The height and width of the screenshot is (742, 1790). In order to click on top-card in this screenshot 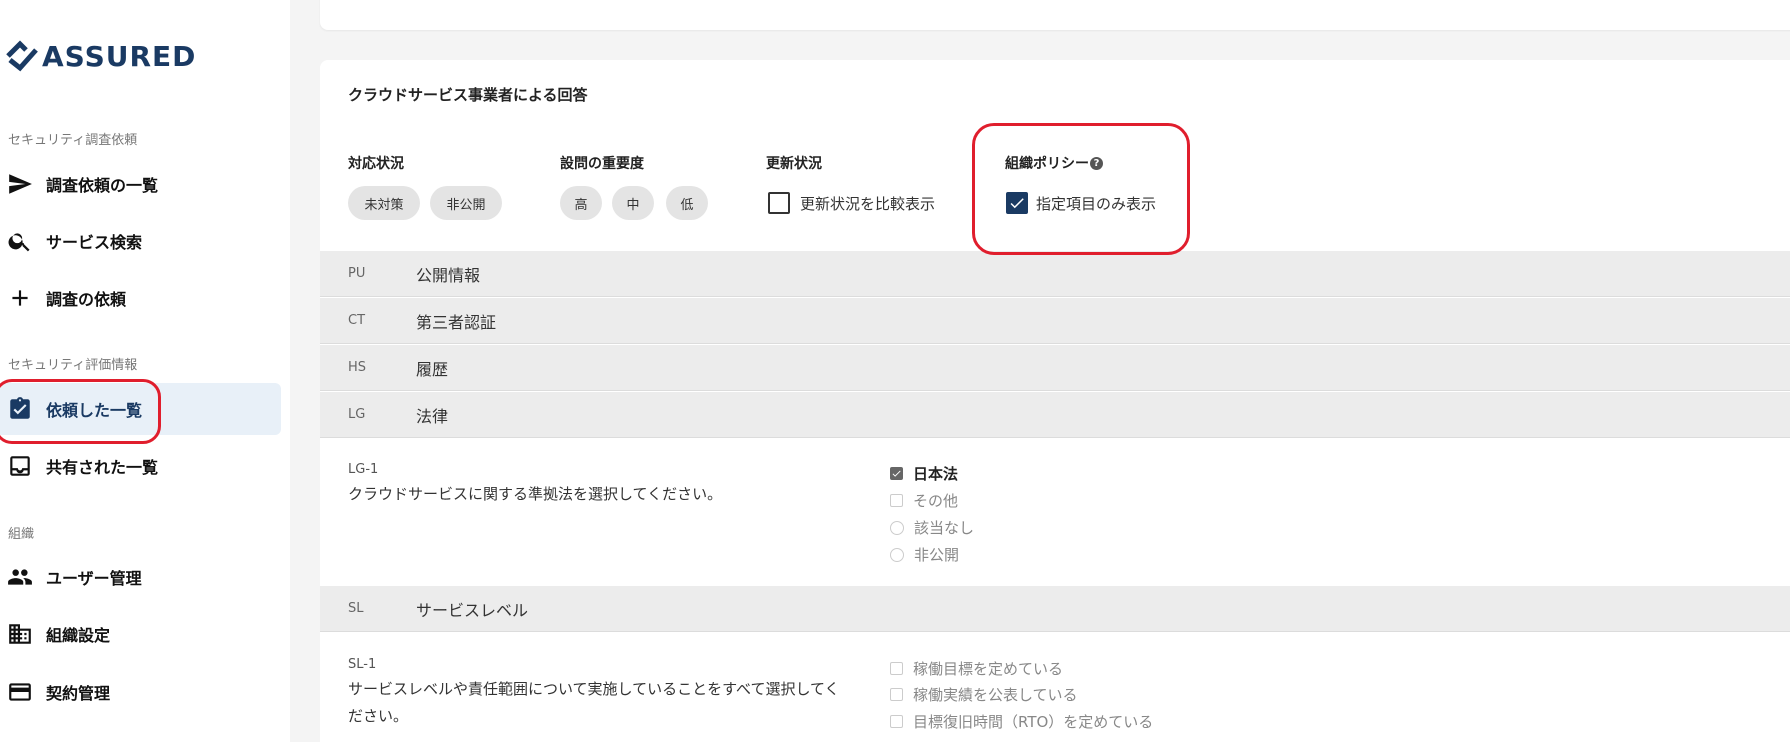, I will do `click(1055, 15)`.